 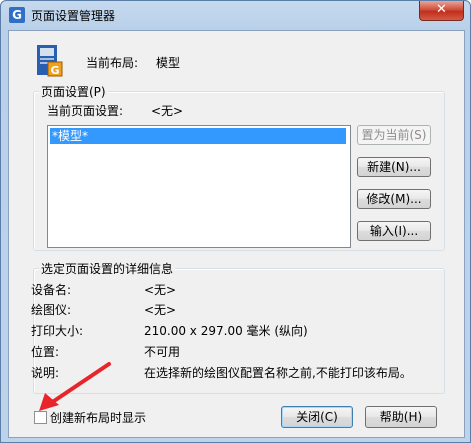 I want to click on plot-size-value: 210.00 x 297.00 毫米 (纵向), so click(x=226, y=331).